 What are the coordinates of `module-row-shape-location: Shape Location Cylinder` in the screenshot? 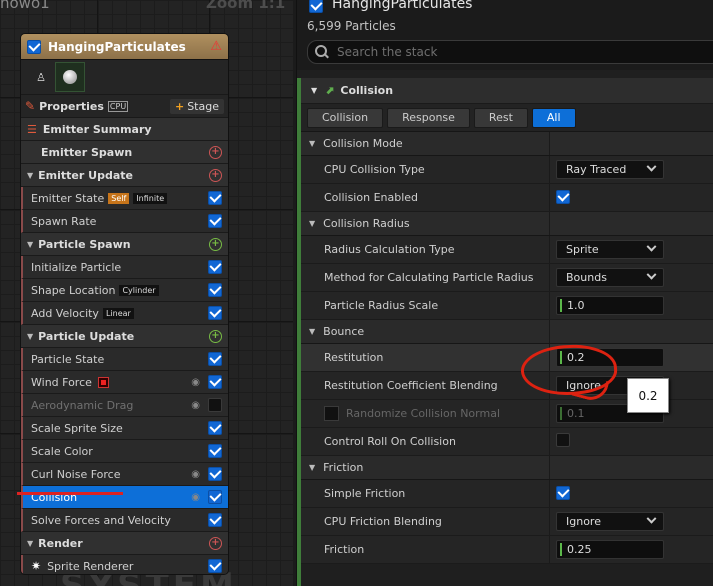 It's located at (124, 290).